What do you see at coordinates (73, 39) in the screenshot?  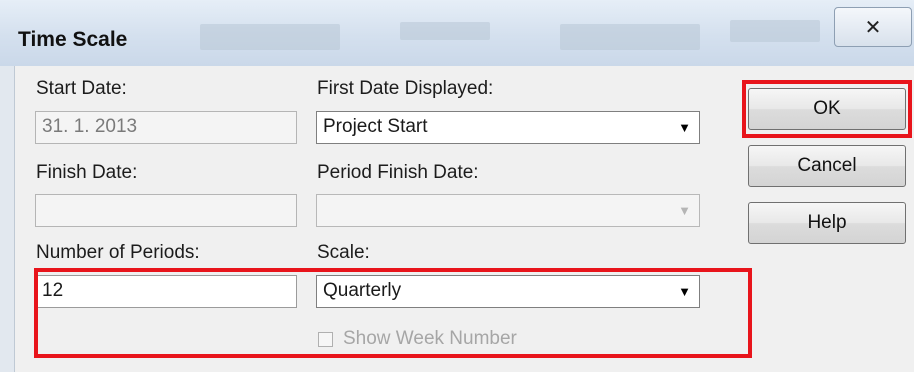 I see `dialog-title: Time Scale` at bounding box center [73, 39].